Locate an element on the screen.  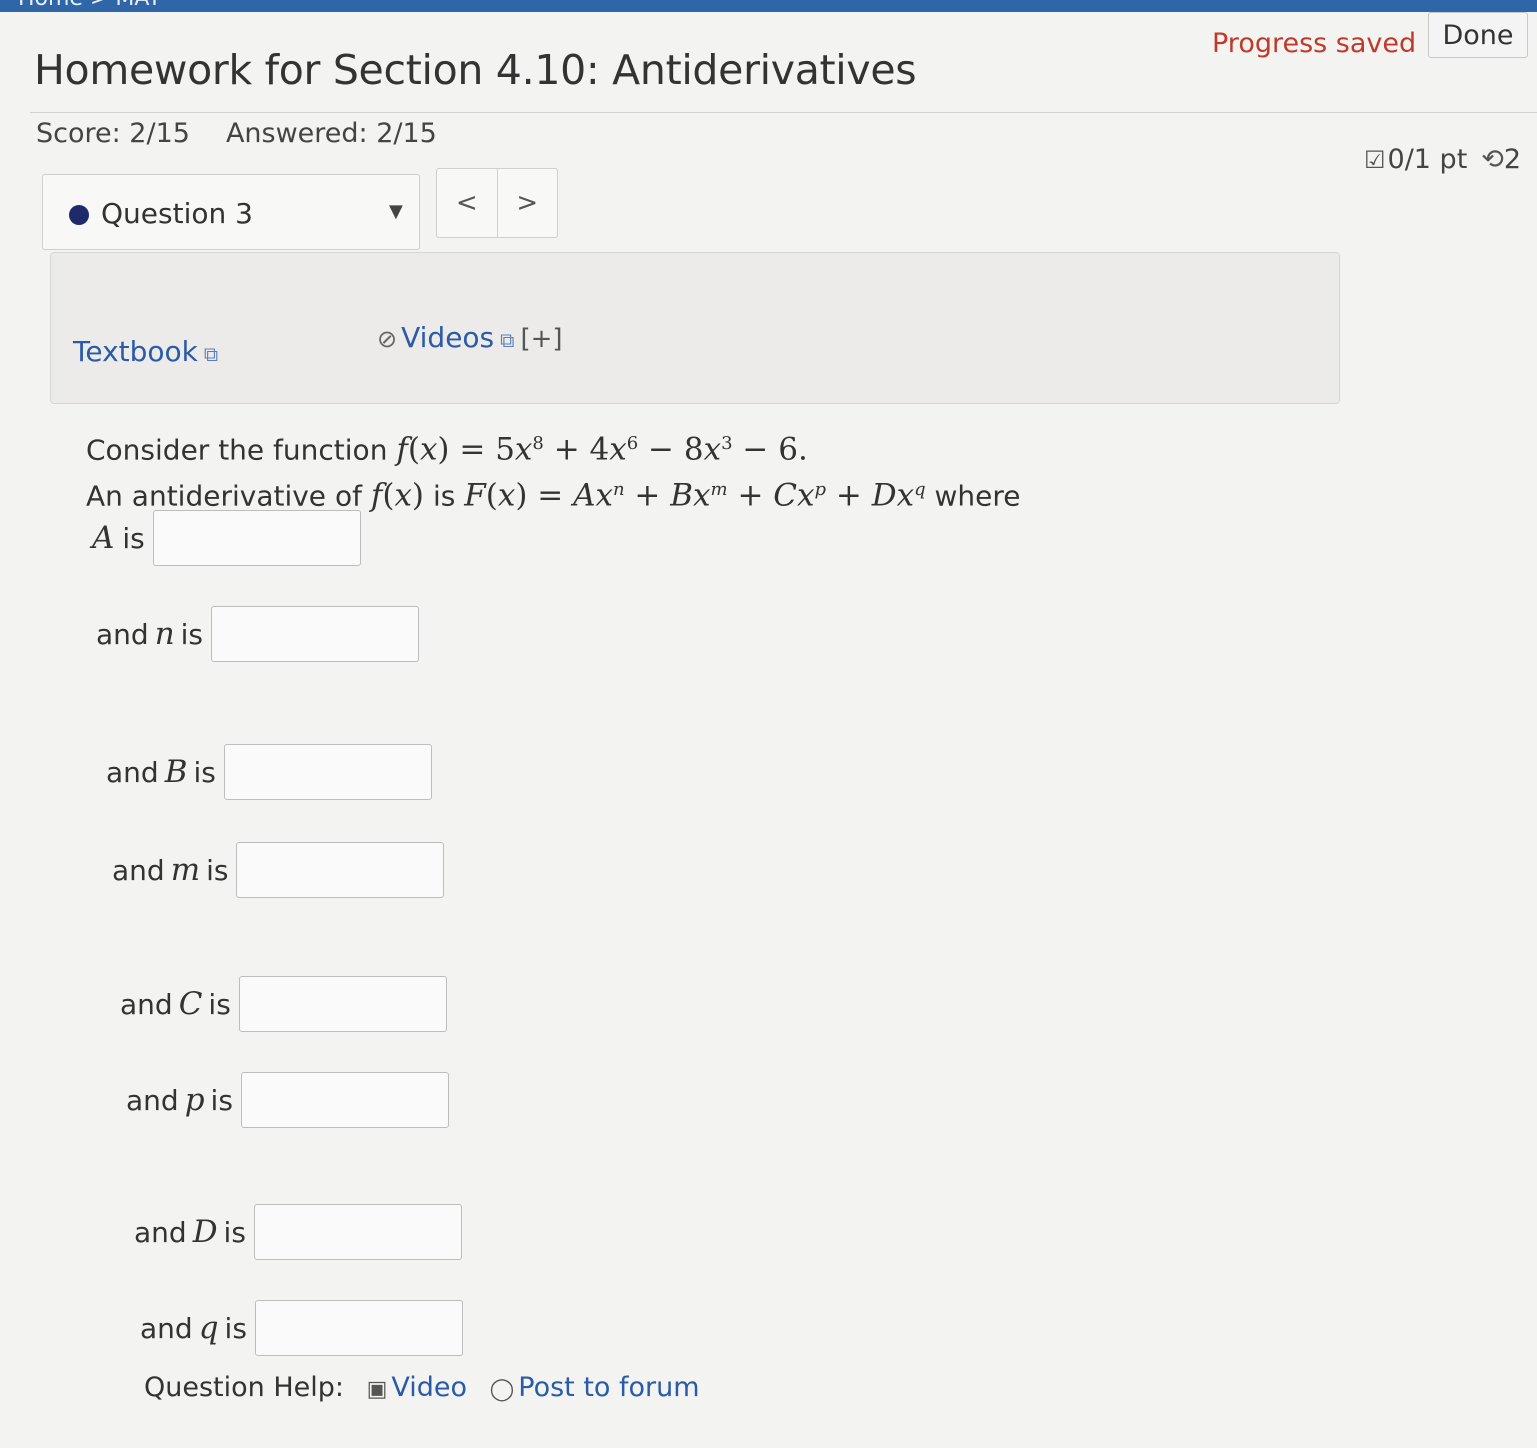
field-row-m: and m is is located at coordinates (278, 870).